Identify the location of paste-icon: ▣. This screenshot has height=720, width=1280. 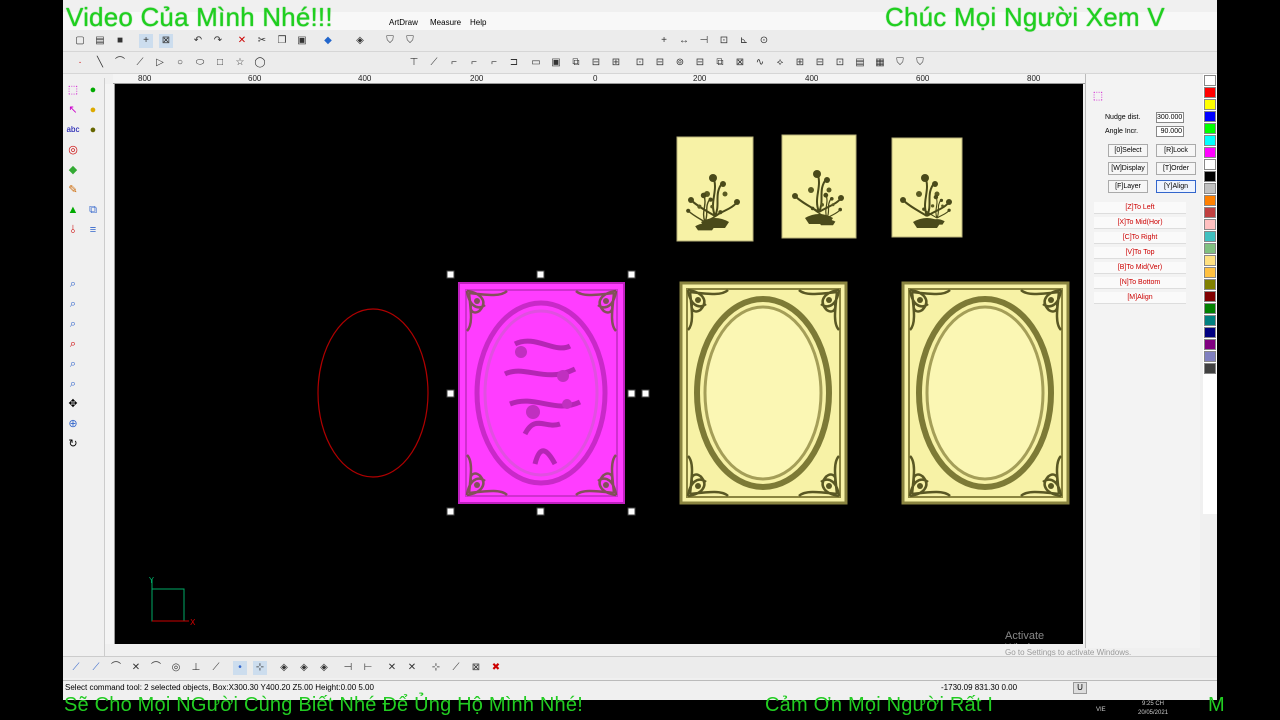
(302, 41).